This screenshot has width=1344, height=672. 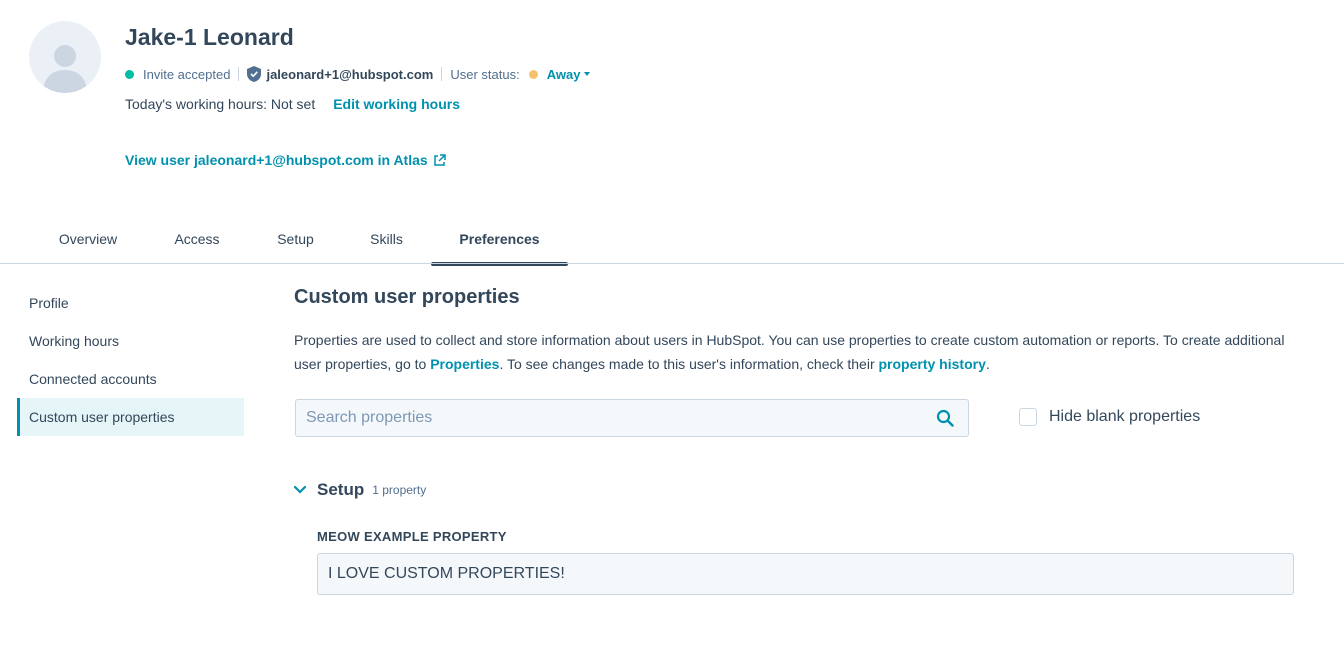 I want to click on tab-setup: Setup, so click(x=295, y=239).